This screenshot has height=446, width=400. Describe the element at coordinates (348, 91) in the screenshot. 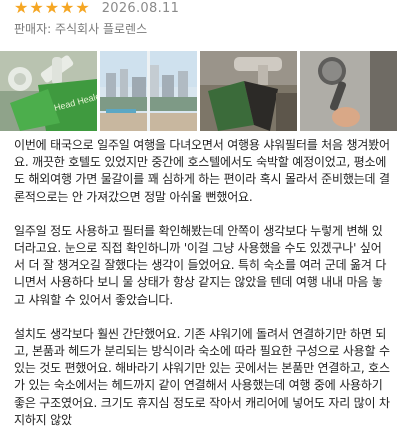

I see `shower-head-hand-photo` at that location.